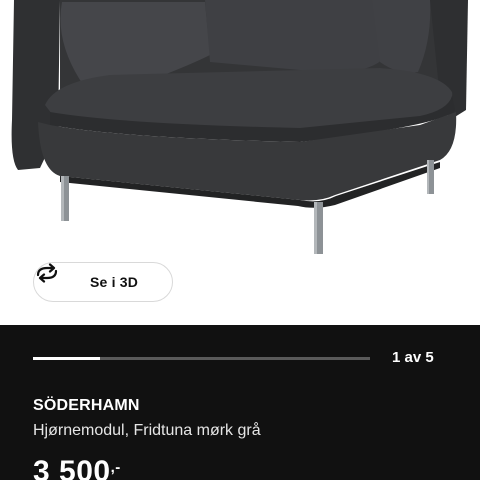 This screenshot has width=480, height=489. What do you see at coordinates (86, 405) in the screenshot?
I see `product-name: SÖDERHAMN` at bounding box center [86, 405].